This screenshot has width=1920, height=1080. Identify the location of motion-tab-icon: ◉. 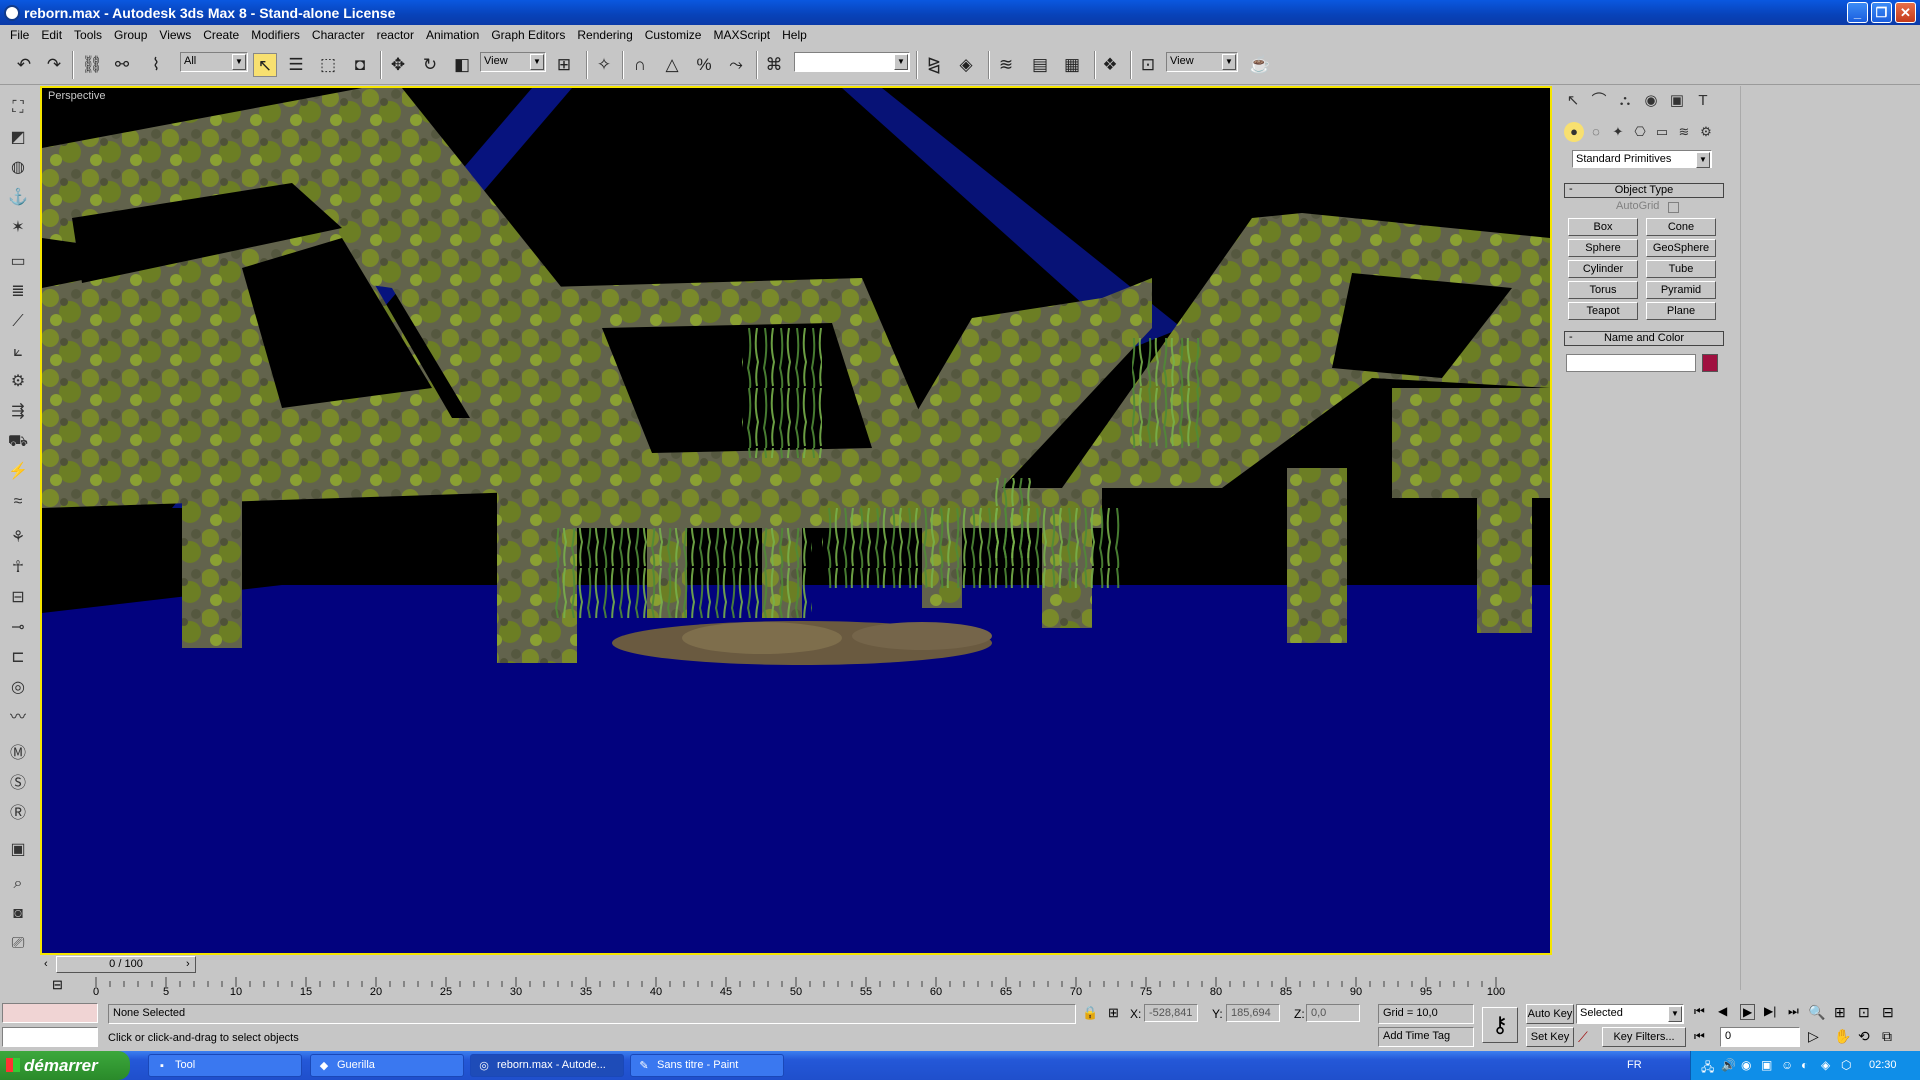
(1651, 101).